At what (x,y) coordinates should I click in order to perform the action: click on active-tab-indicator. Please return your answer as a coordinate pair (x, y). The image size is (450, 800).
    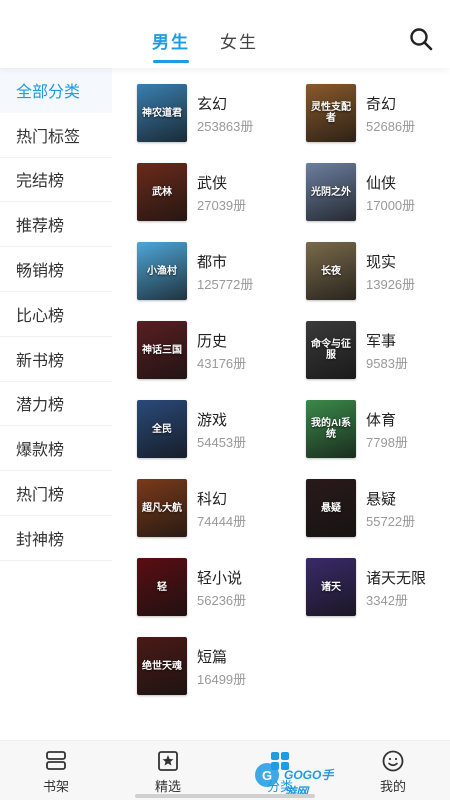
    Looking at the image, I should click on (171, 61).